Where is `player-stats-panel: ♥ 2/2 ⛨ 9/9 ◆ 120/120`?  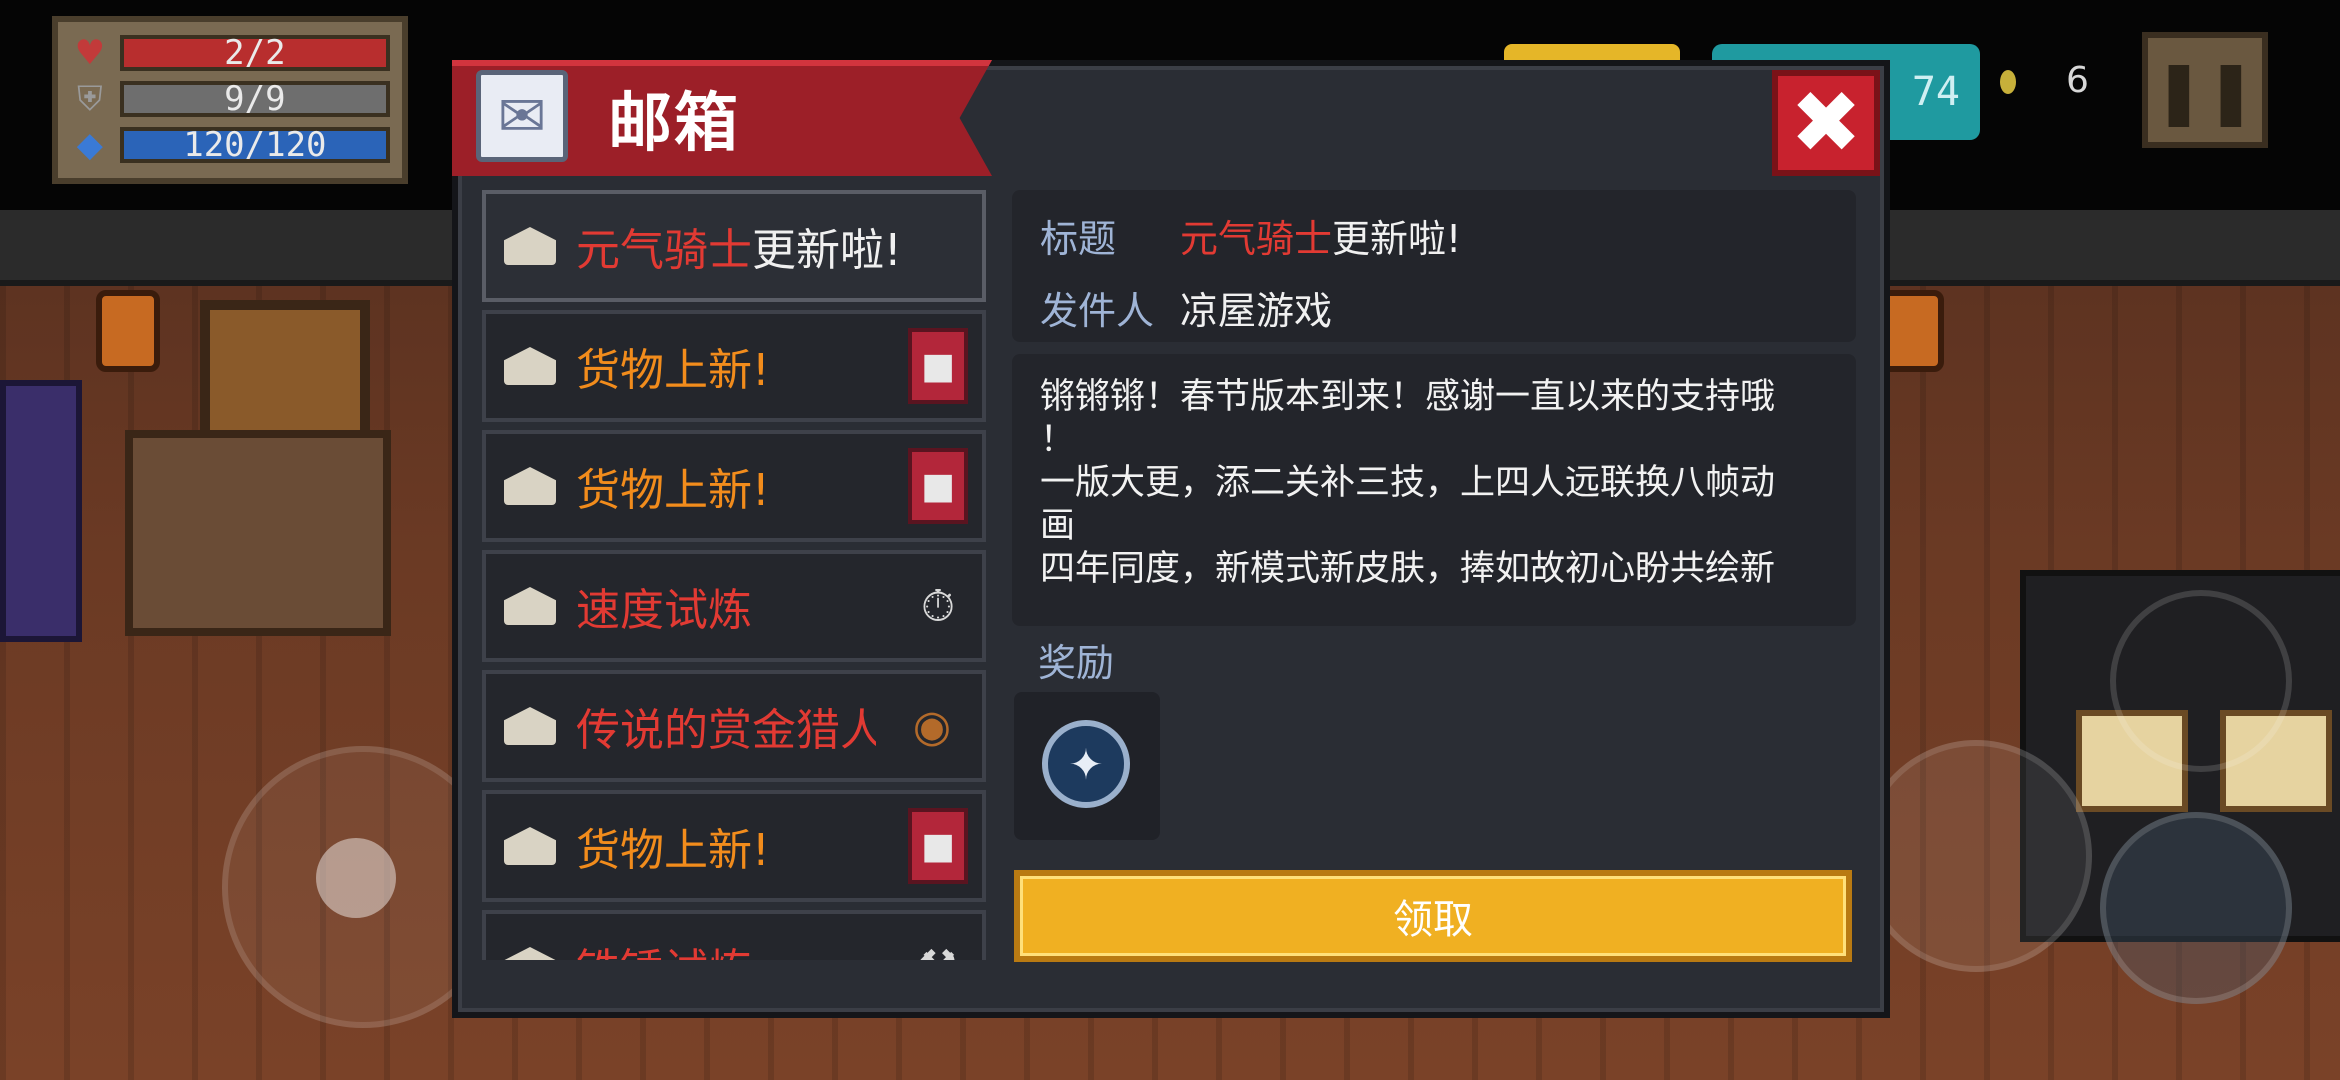 player-stats-panel: ♥ 2/2 ⛨ 9/9 ◆ 120/120 is located at coordinates (230, 100).